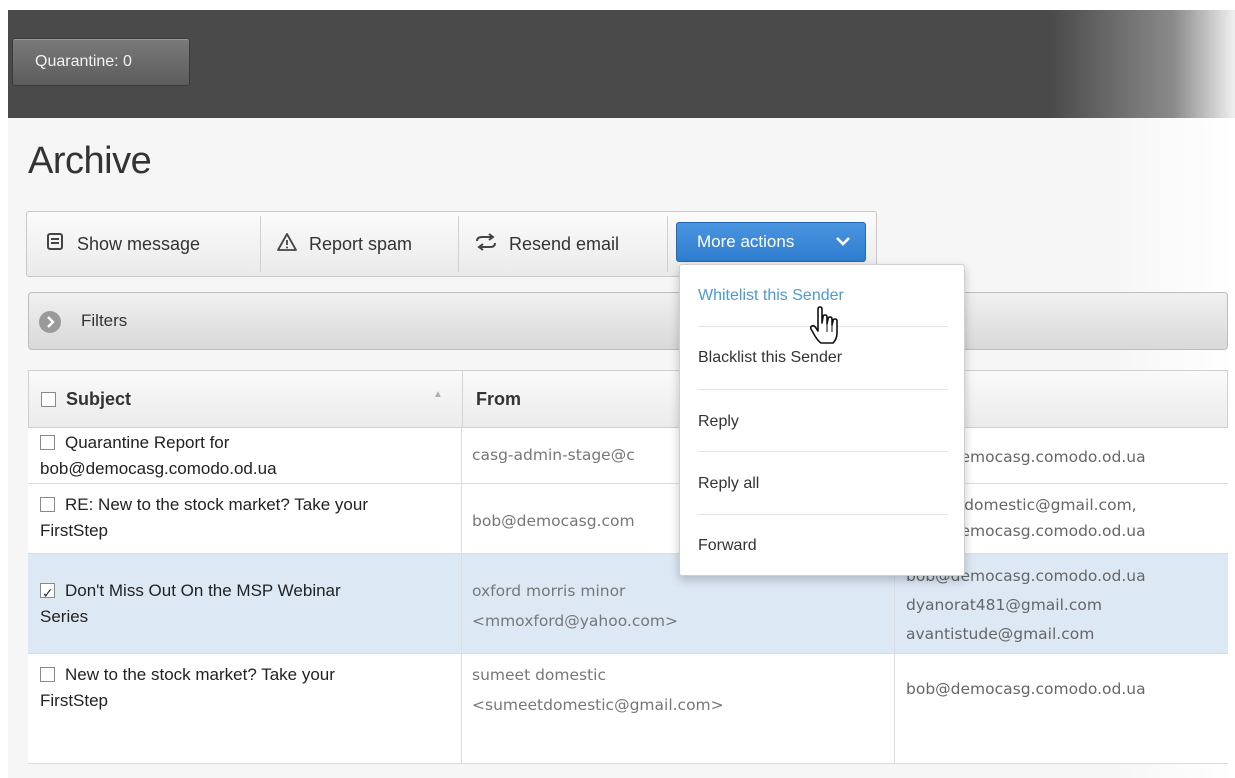  I want to click on from-line: sumeet domestic, so click(539, 675).